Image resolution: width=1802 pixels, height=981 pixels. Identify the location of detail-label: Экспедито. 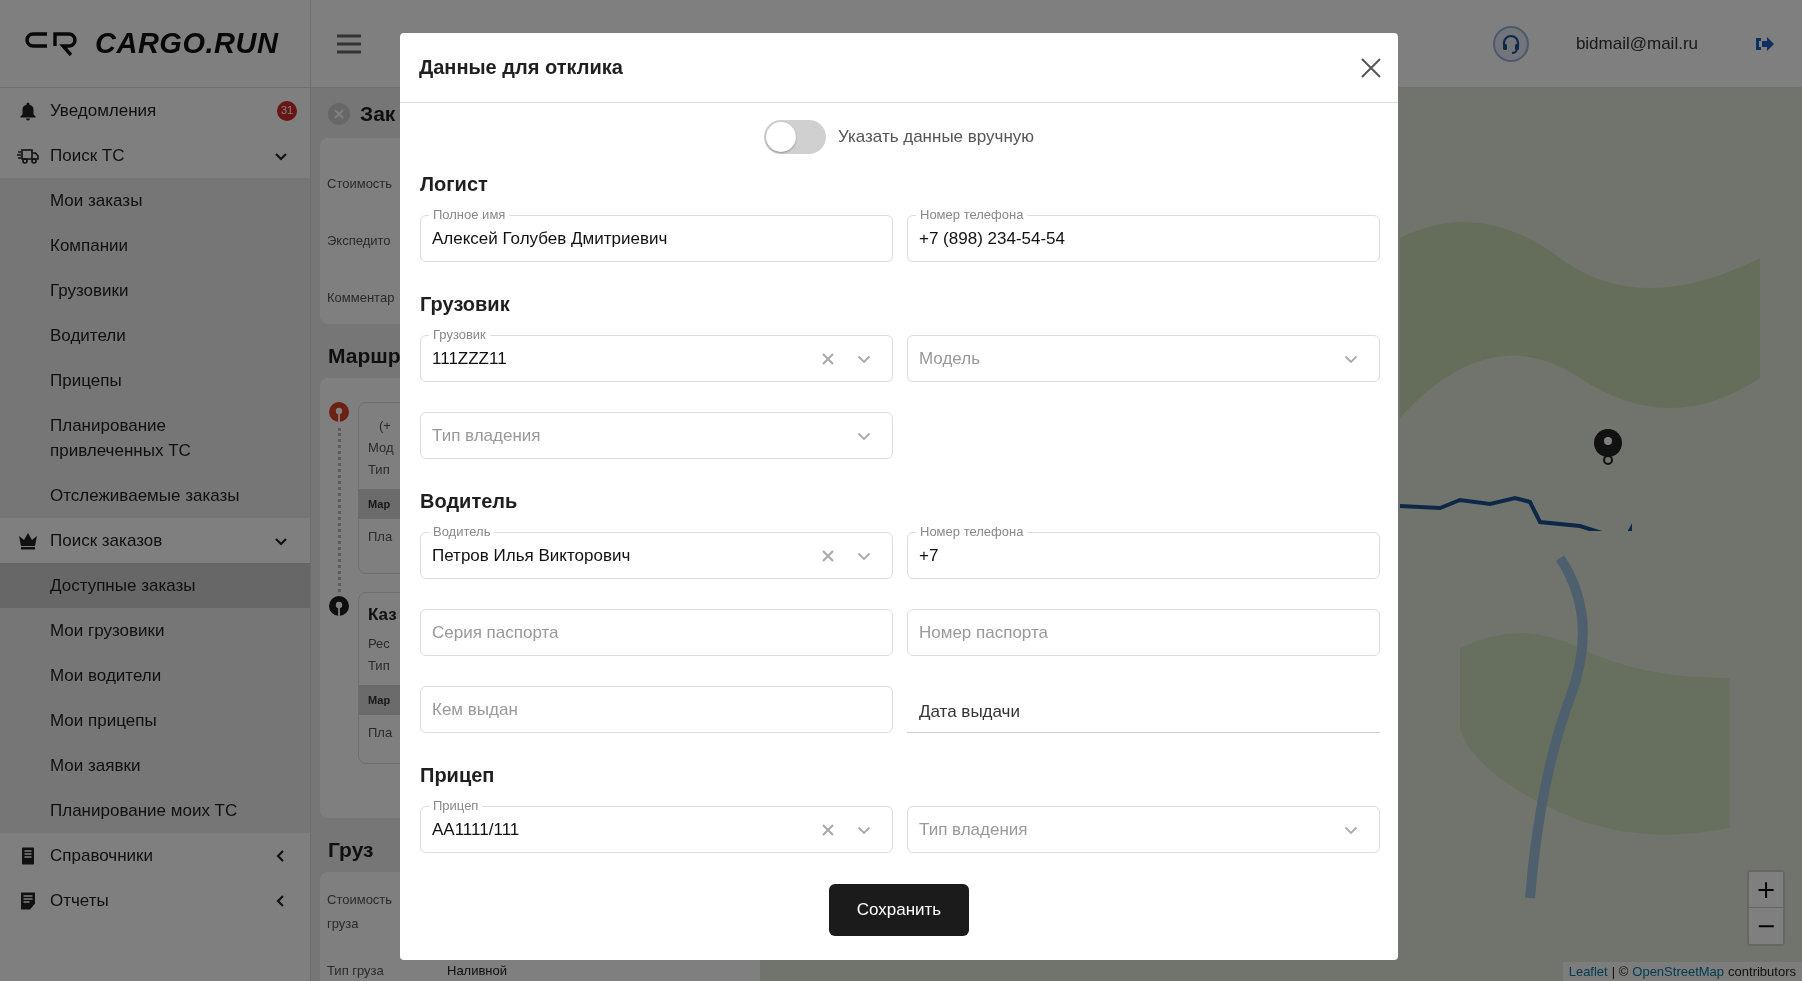
(359, 240).